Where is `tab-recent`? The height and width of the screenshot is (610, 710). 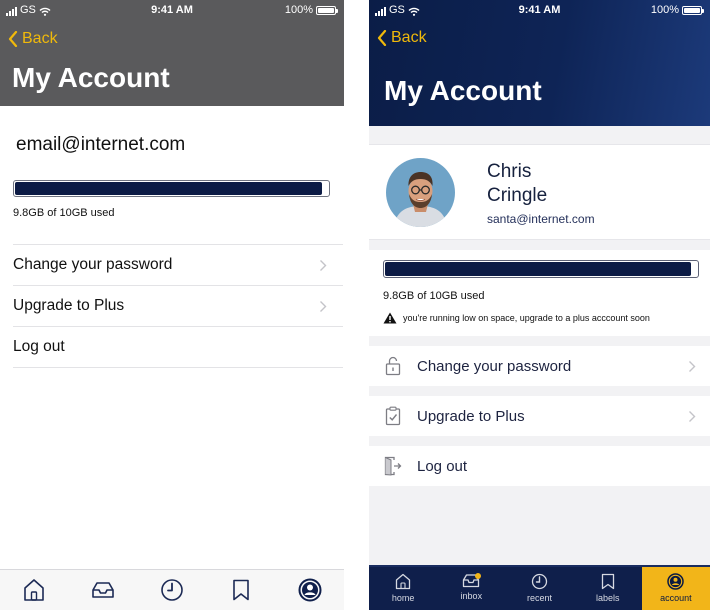
tab-recent is located at coordinates (172, 590).